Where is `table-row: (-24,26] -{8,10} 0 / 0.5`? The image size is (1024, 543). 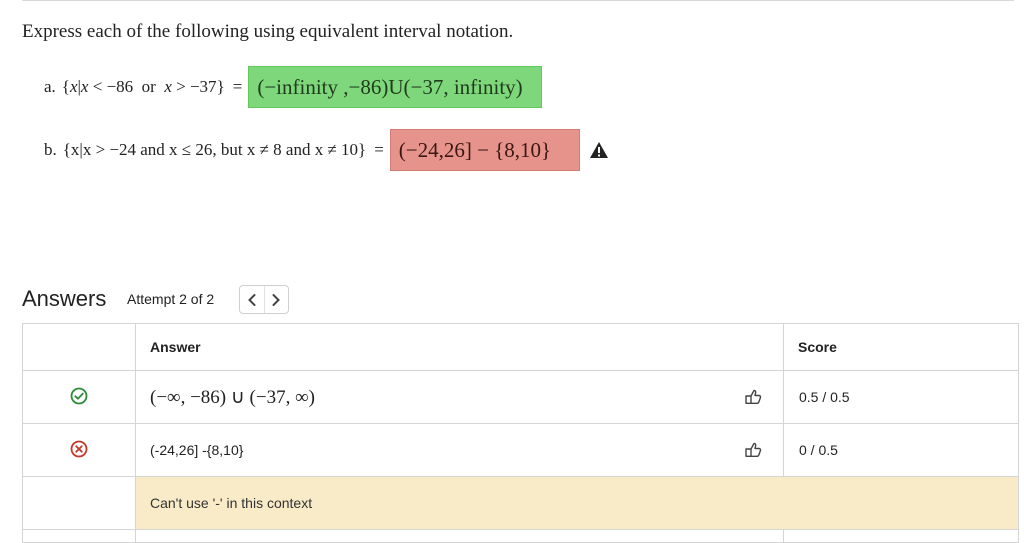 table-row: (-24,26] -{8,10} 0 / 0.5 is located at coordinates (520, 450).